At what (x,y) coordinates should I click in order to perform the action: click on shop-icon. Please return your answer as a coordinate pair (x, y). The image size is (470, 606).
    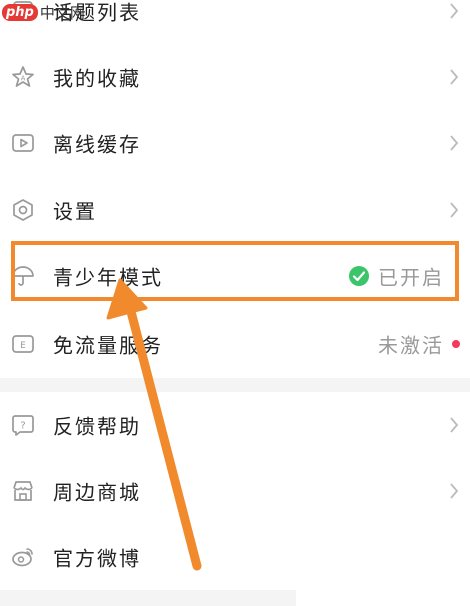
    Looking at the image, I should click on (23, 491).